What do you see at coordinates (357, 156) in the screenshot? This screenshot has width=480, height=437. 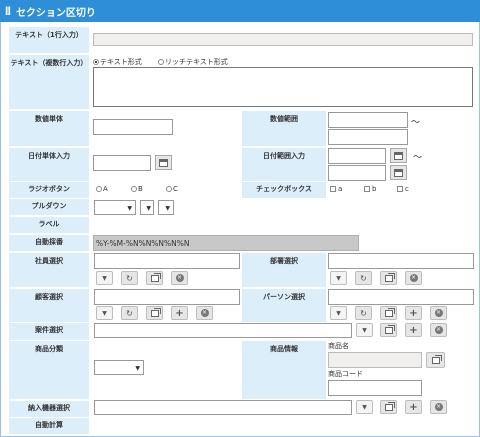 I see `date-range-from` at bounding box center [357, 156].